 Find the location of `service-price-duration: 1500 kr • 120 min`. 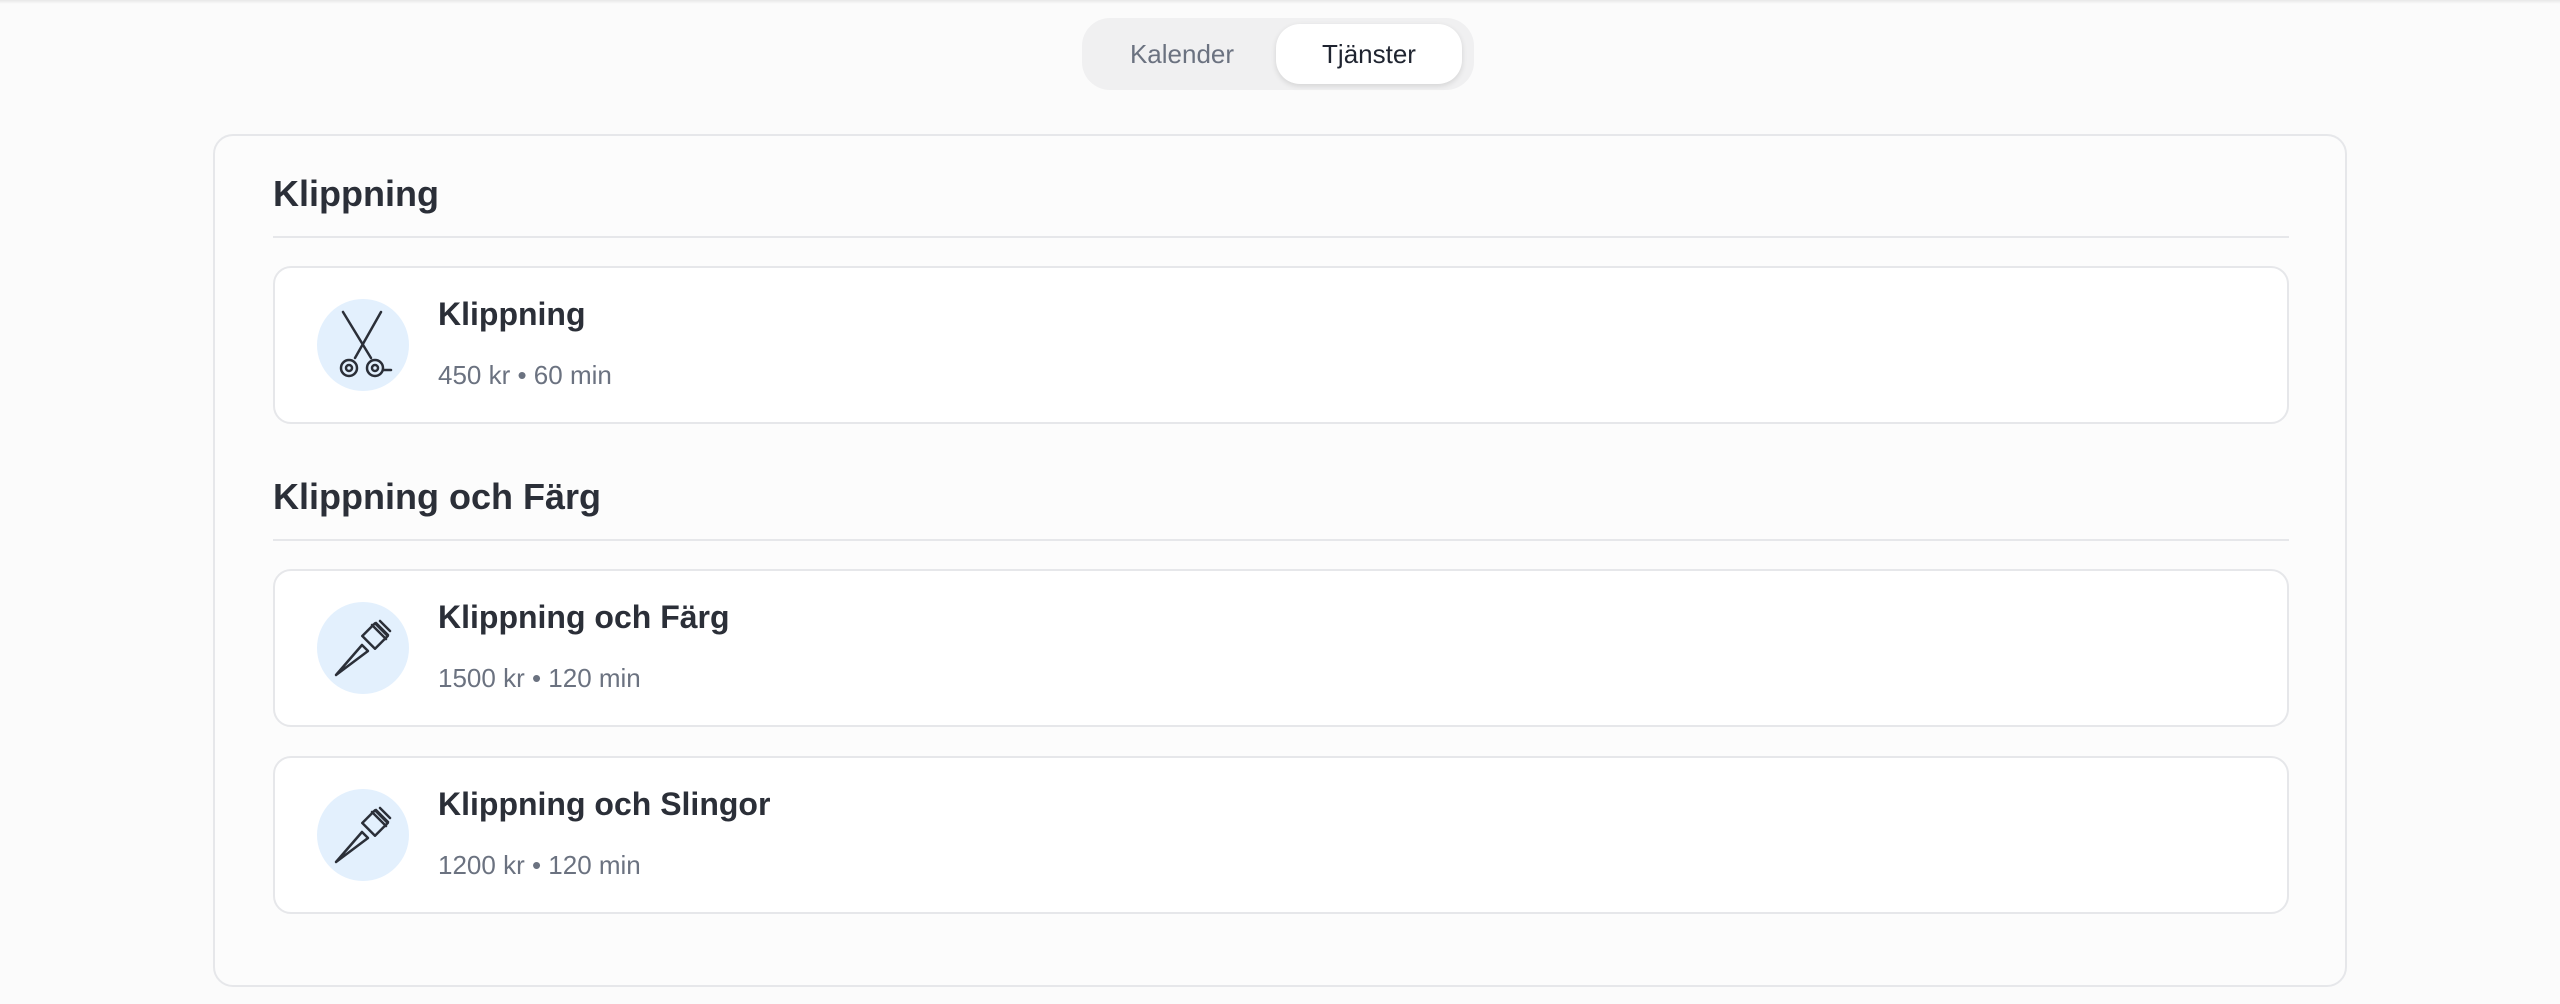

service-price-duration: 1500 kr • 120 min is located at coordinates (539, 678).